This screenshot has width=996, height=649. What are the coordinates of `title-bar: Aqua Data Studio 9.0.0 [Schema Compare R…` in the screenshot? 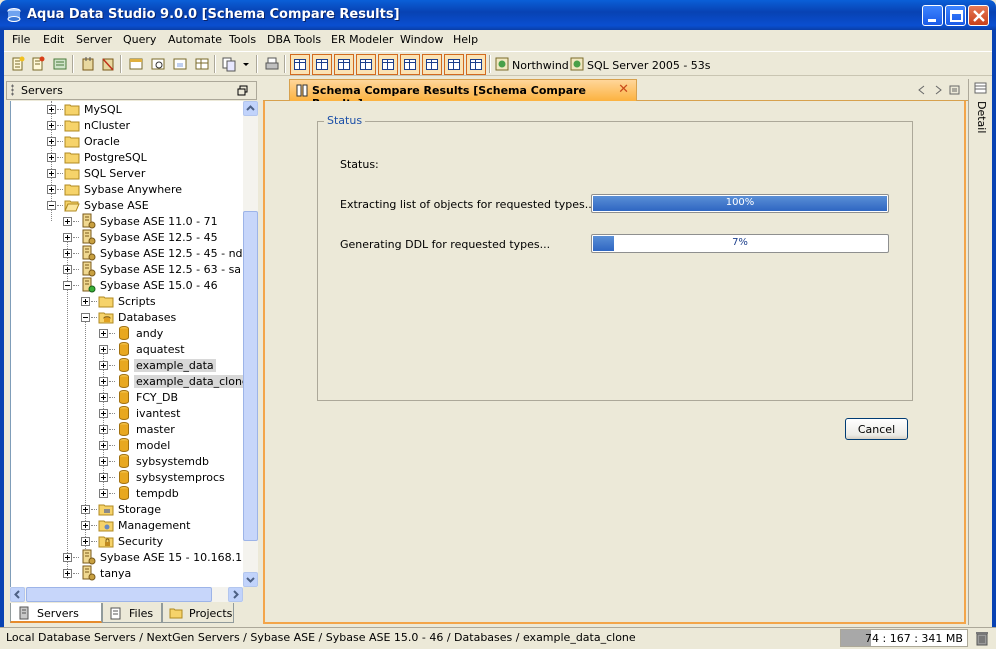 It's located at (498, 15).